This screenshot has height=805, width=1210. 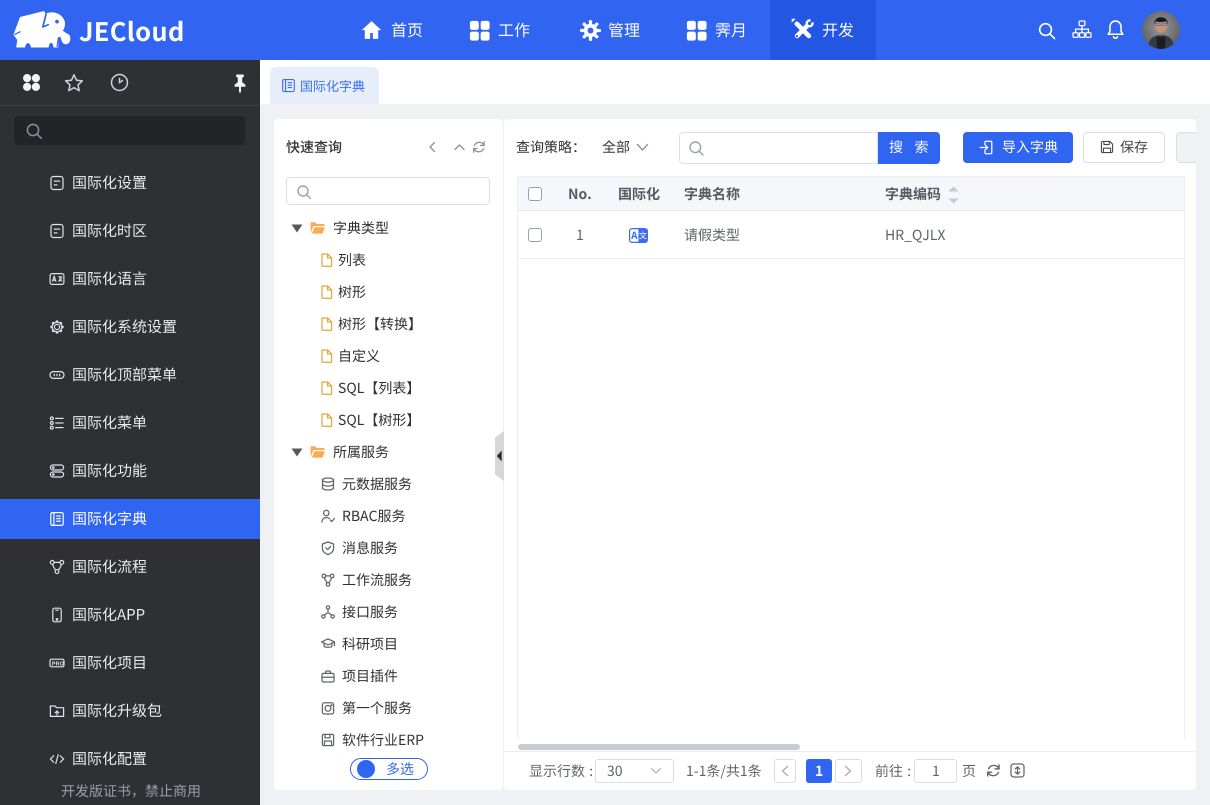 I want to click on svg-text: PRO, so click(x=58, y=664).